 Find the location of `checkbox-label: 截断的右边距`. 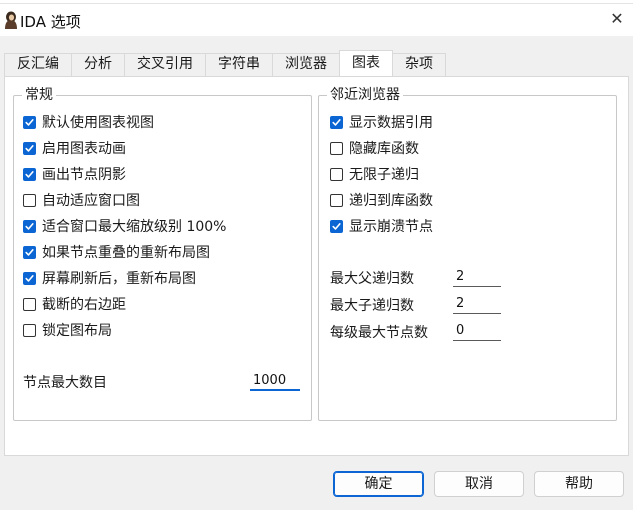

checkbox-label: 截断的右边距 is located at coordinates (84, 305).